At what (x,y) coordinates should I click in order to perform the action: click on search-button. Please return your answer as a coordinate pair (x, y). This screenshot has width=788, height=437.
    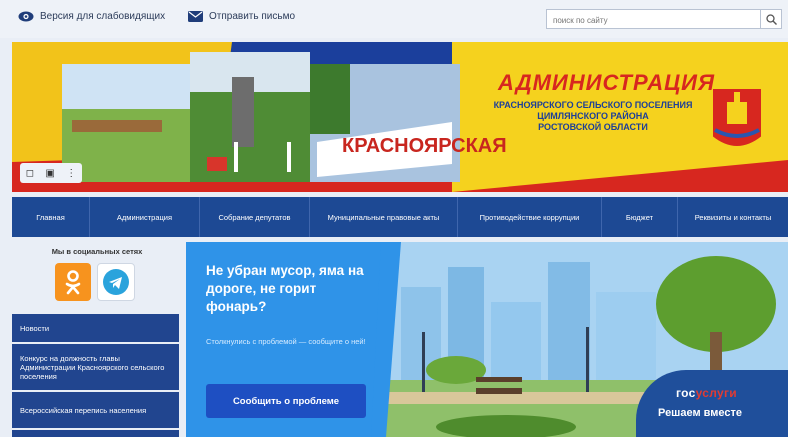
    Looking at the image, I should click on (770, 19).